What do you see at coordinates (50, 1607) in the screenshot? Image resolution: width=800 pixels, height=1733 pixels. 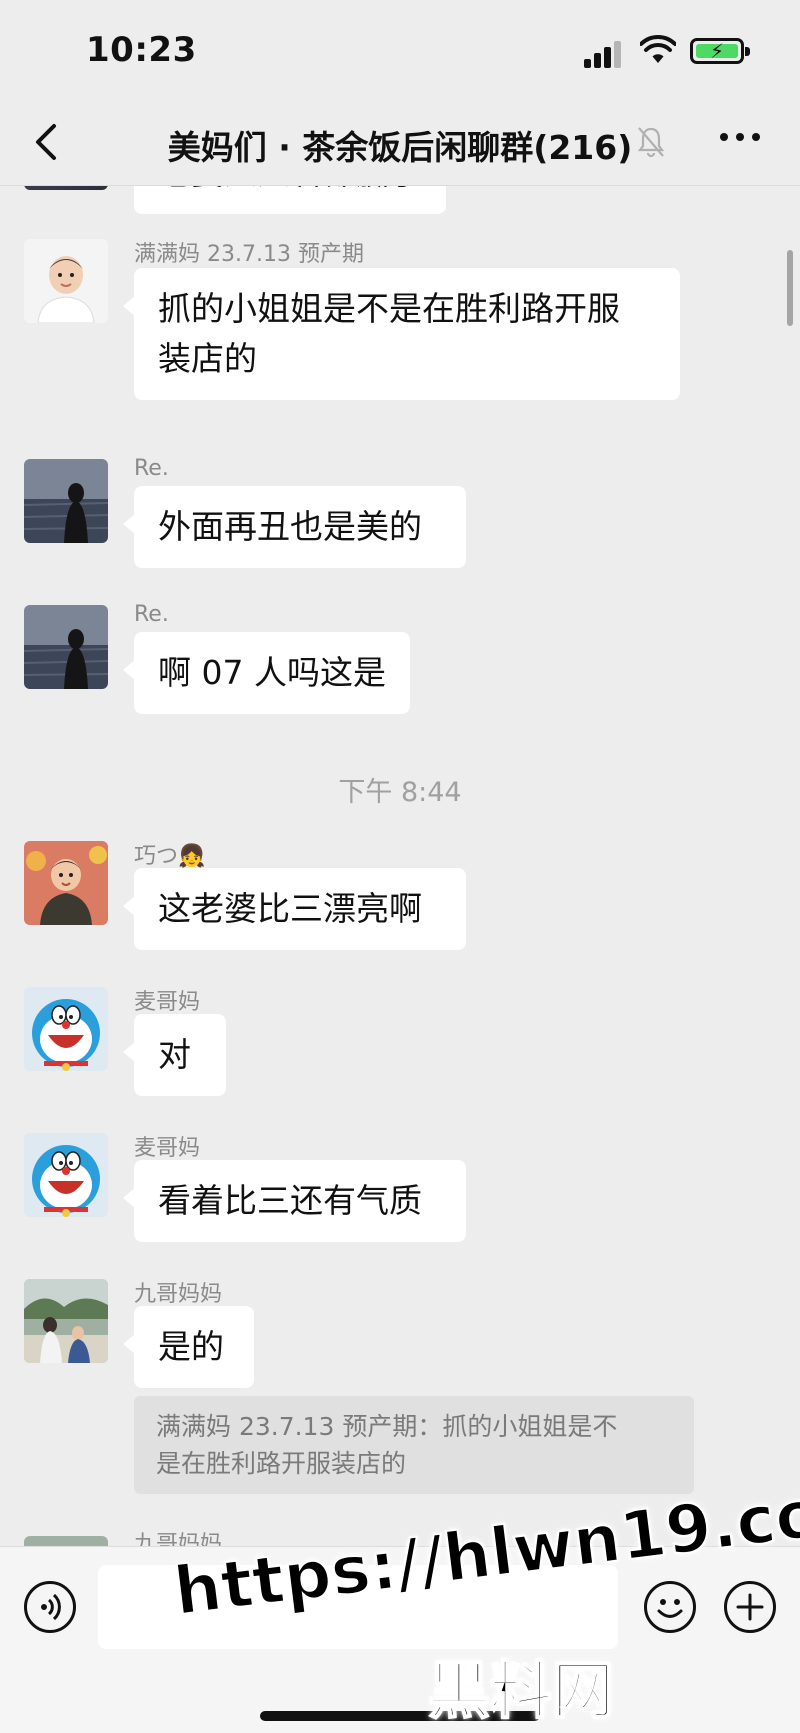 I see `voice-icon` at bounding box center [50, 1607].